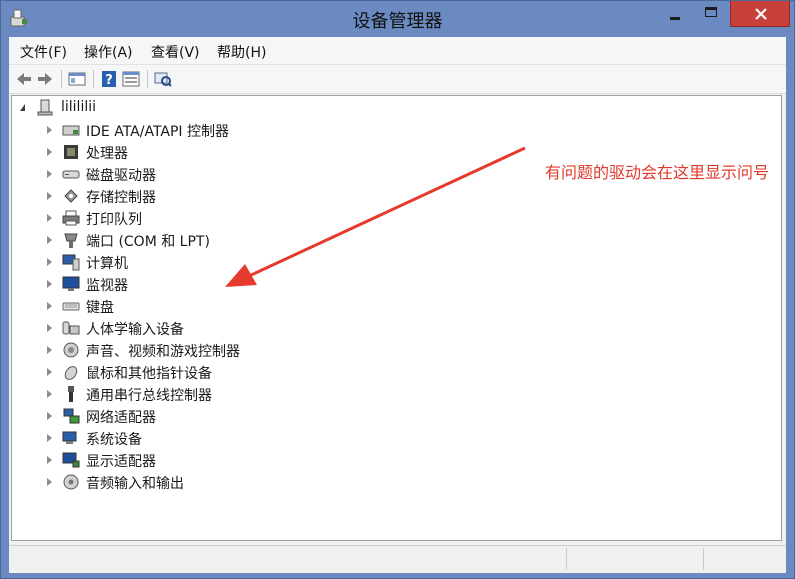 The height and width of the screenshot is (579, 795). What do you see at coordinates (107, 264) in the screenshot?
I see `tree-category-label: 计算机` at bounding box center [107, 264].